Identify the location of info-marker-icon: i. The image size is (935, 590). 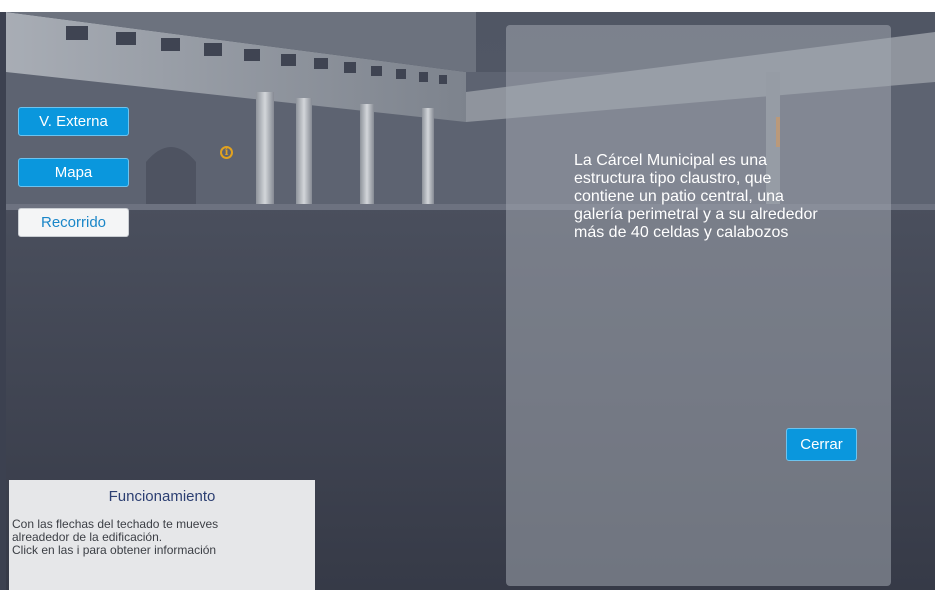
(226, 152).